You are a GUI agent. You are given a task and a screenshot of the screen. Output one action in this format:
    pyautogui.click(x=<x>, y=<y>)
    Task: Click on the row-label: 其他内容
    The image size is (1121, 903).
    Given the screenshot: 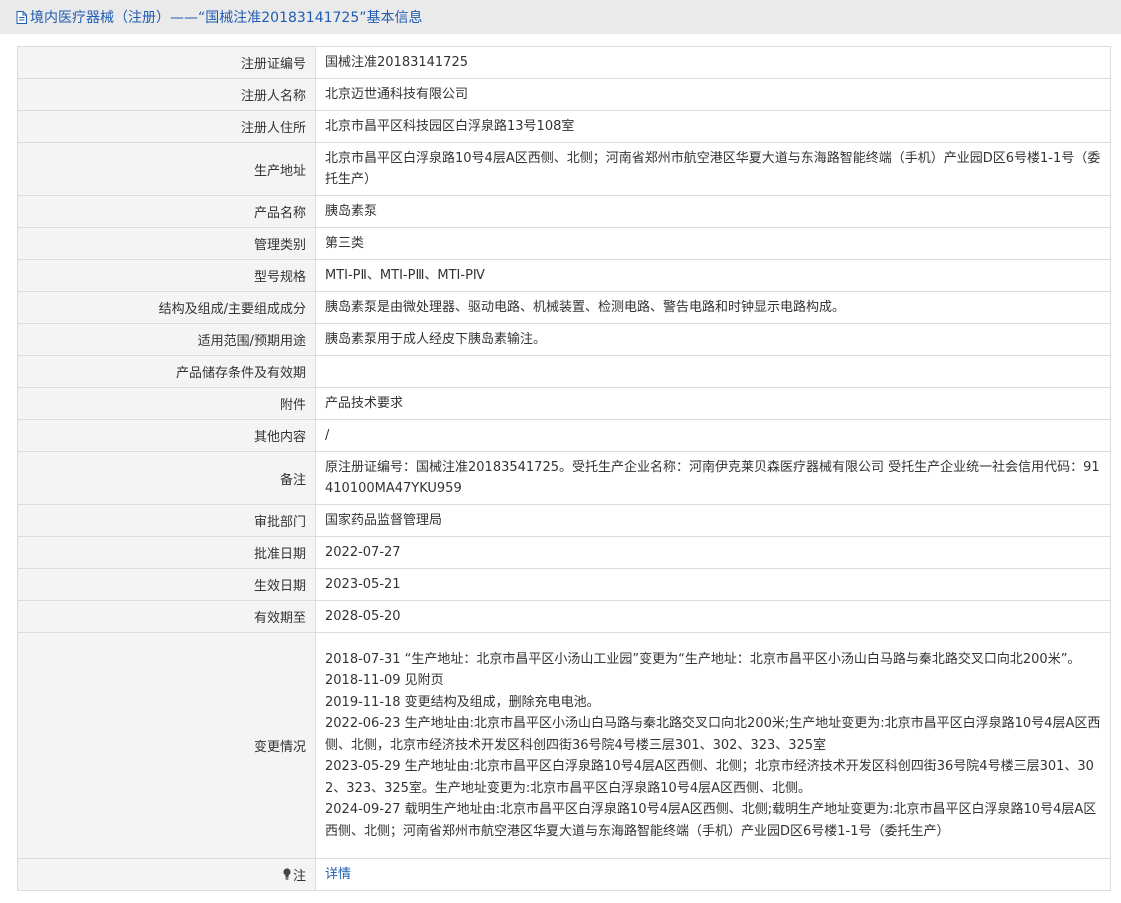 What is the action you would take?
    pyautogui.click(x=166, y=435)
    